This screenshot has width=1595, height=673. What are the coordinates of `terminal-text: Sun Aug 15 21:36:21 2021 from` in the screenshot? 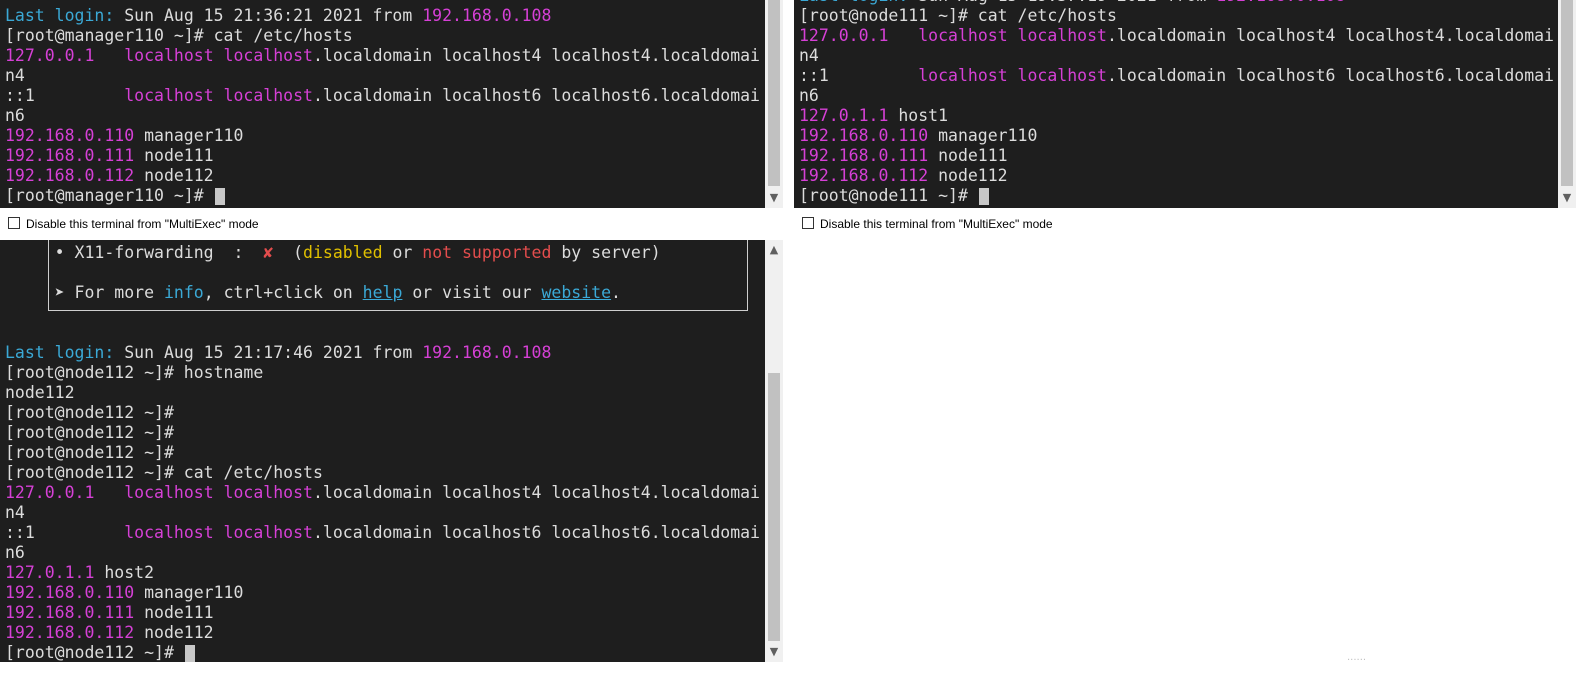 It's located at (268, 15).